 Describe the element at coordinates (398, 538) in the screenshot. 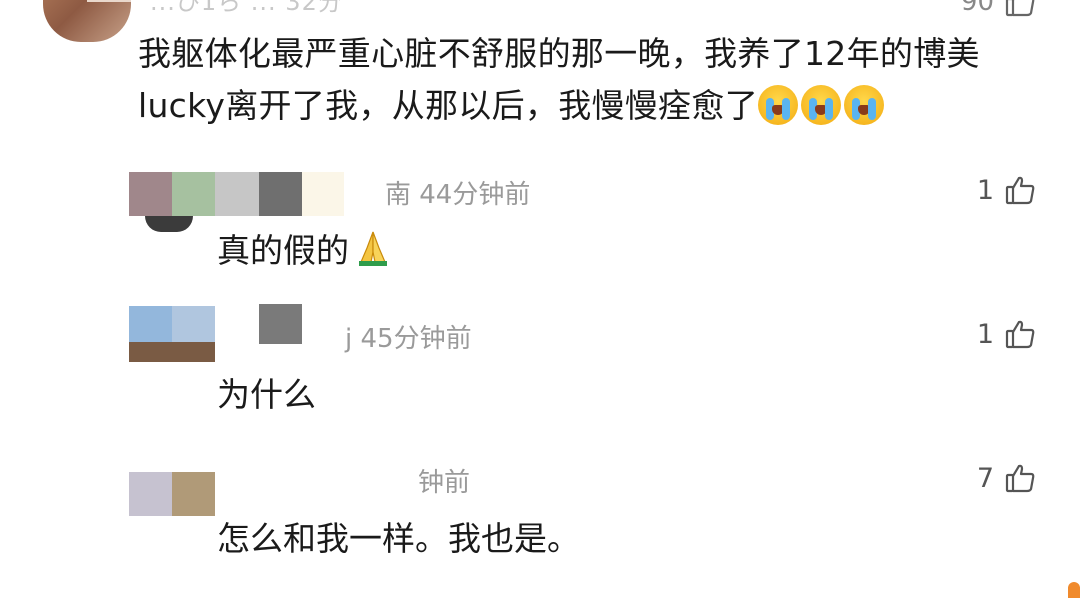

I see `reply-text: 怎么和我一样。我也是。` at that location.